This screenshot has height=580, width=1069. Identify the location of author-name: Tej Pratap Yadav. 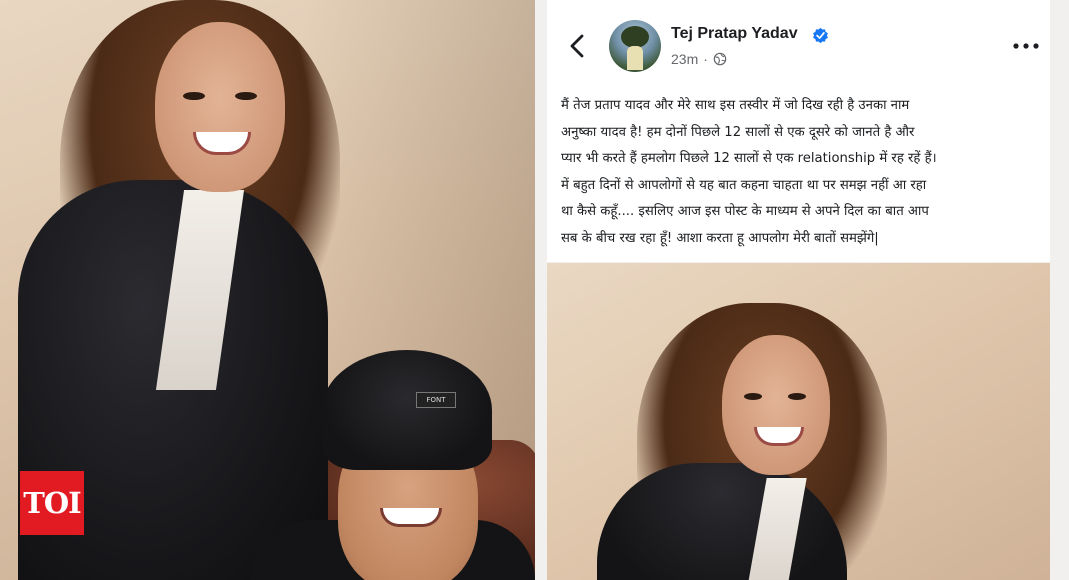
(734, 34).